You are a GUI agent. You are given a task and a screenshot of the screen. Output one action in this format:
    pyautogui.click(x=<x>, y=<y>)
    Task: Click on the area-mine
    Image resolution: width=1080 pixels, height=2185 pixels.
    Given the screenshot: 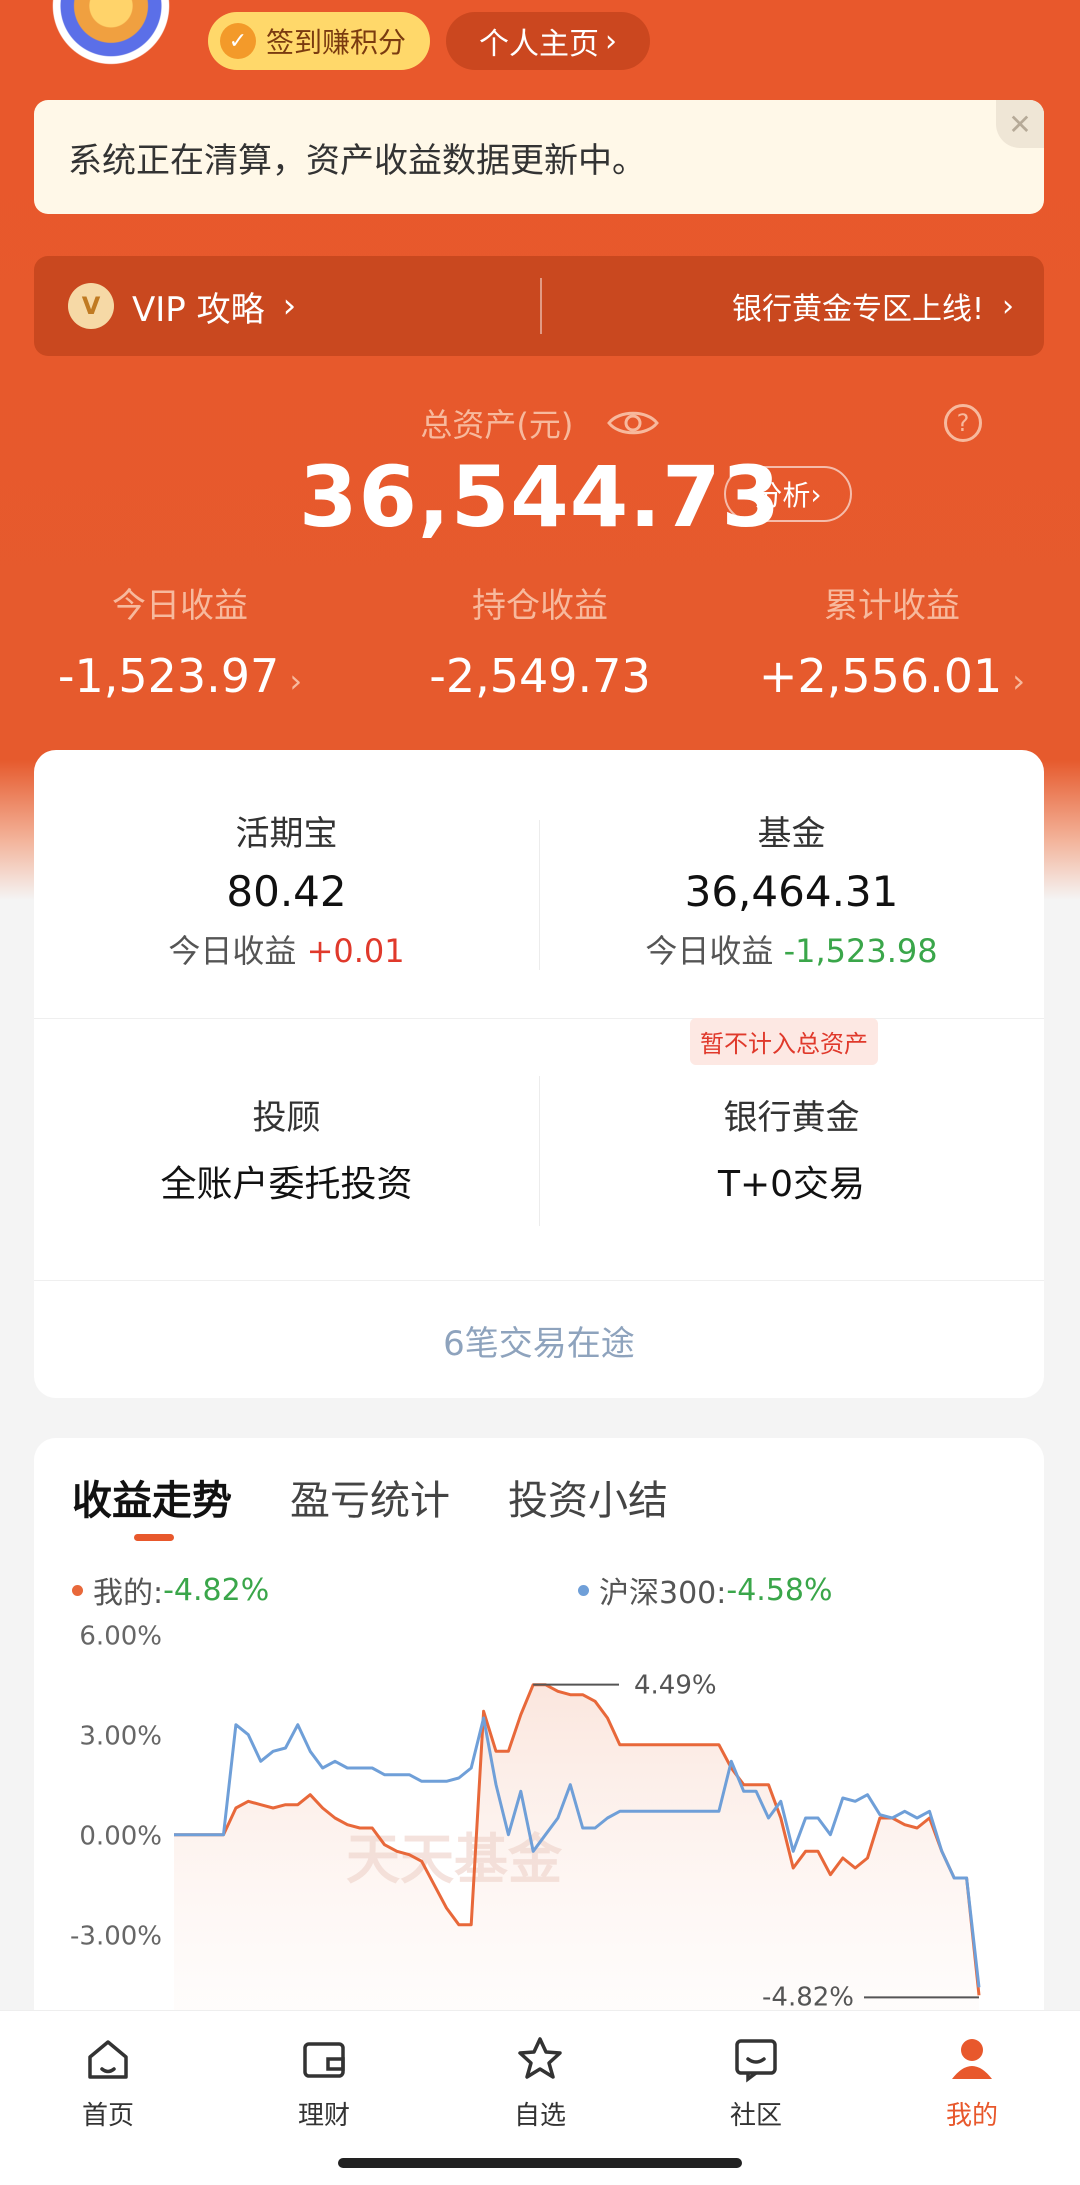 What is the action you would take?
    pyautogui.click(x=576, y=1851)
    